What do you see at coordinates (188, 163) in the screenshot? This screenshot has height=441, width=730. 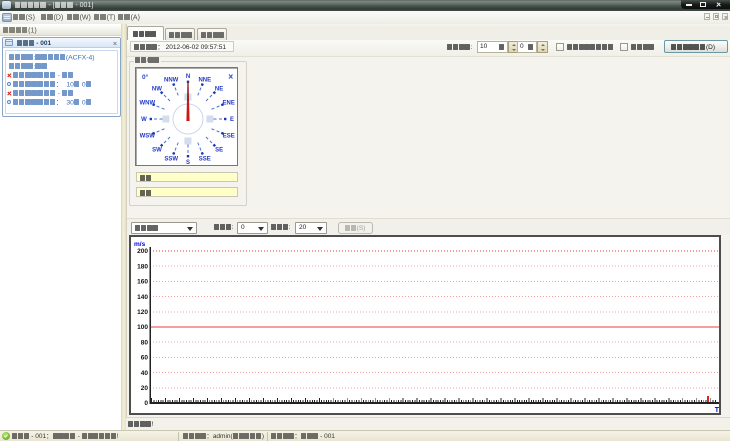 I see `svg-text: S` at bounding box center [188, 163].